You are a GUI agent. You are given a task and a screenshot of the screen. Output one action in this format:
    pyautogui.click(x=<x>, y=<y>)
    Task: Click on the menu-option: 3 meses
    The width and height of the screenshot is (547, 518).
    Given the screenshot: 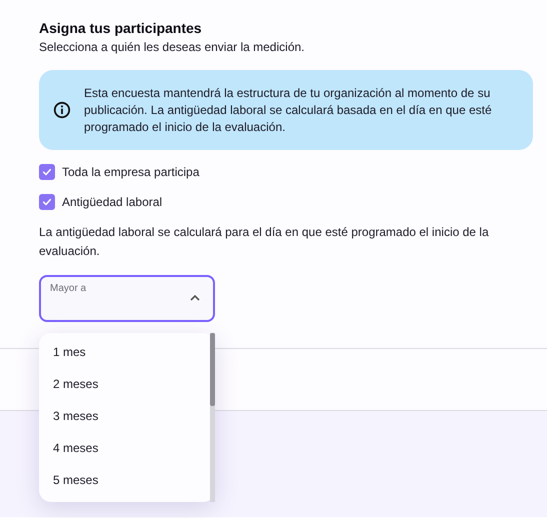 What is the action you would take?
    pyautogui.click(x=124, y=416)
    